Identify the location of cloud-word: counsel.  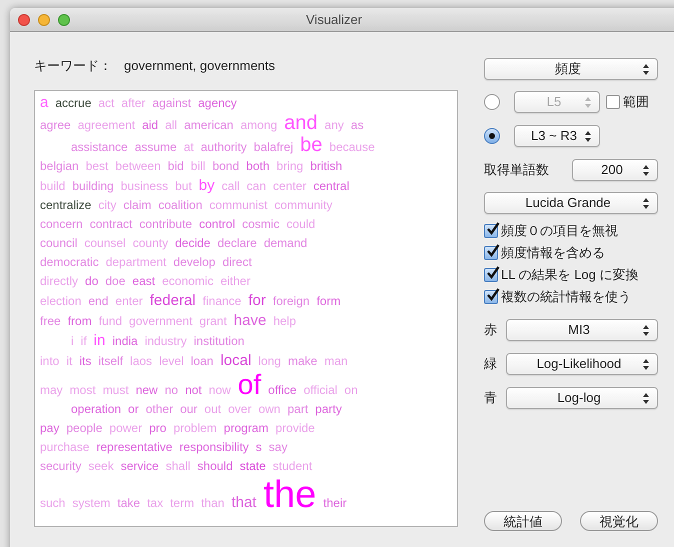
(105, 243).